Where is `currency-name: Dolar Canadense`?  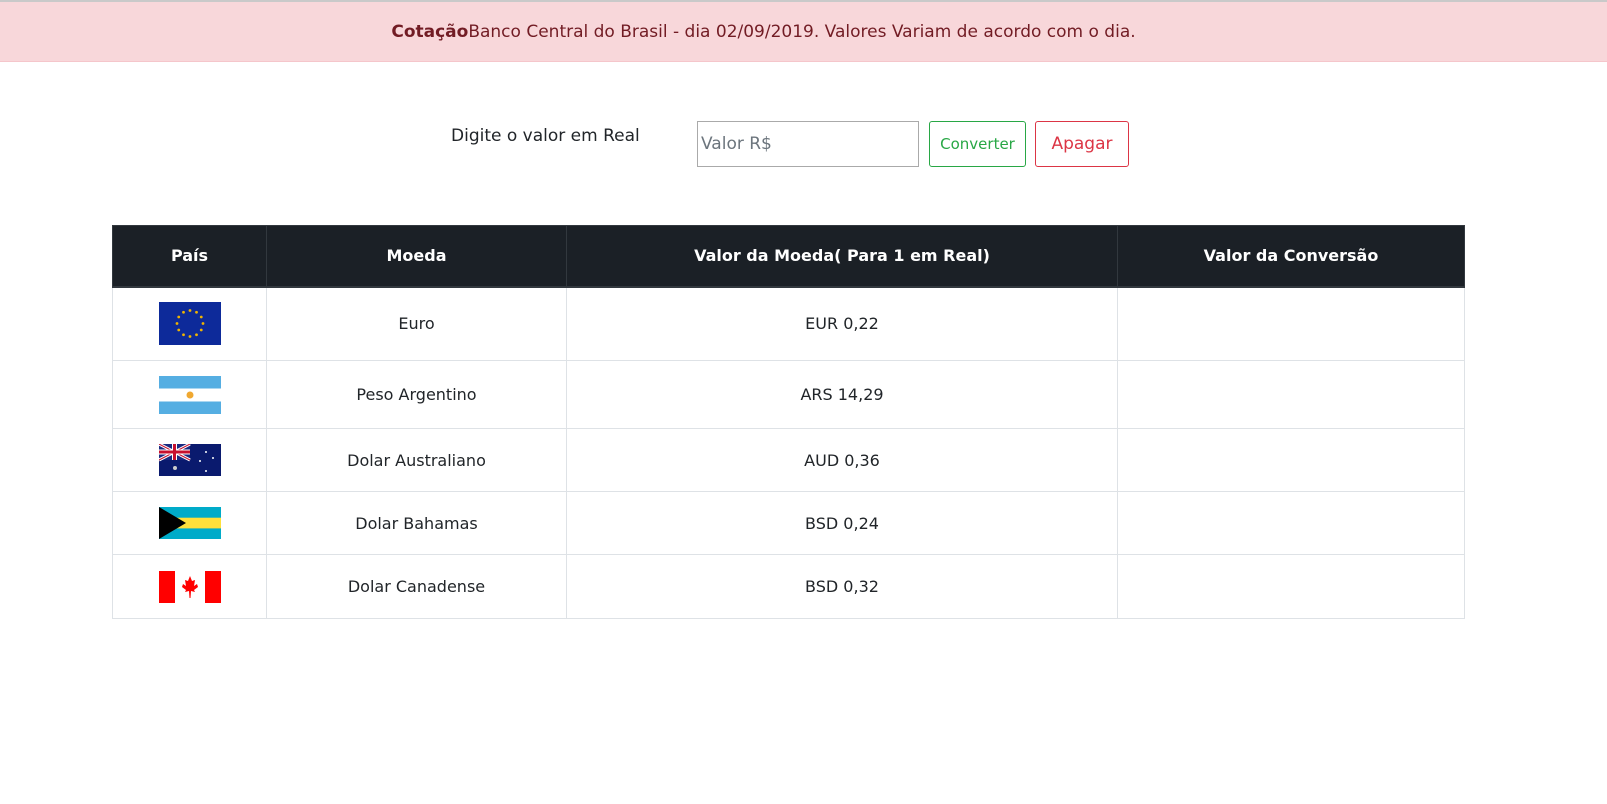 currency-name: Dolar Canadense is located at coordinates (416, 586).